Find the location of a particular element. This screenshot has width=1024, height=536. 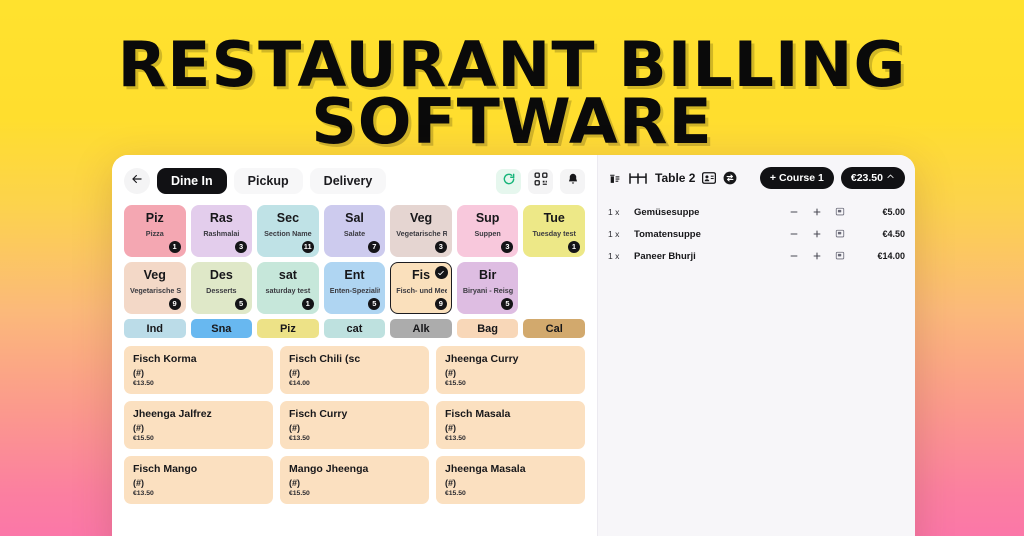

category-subtitle: Biryani - Reisg is located at coordinates (488, 290).